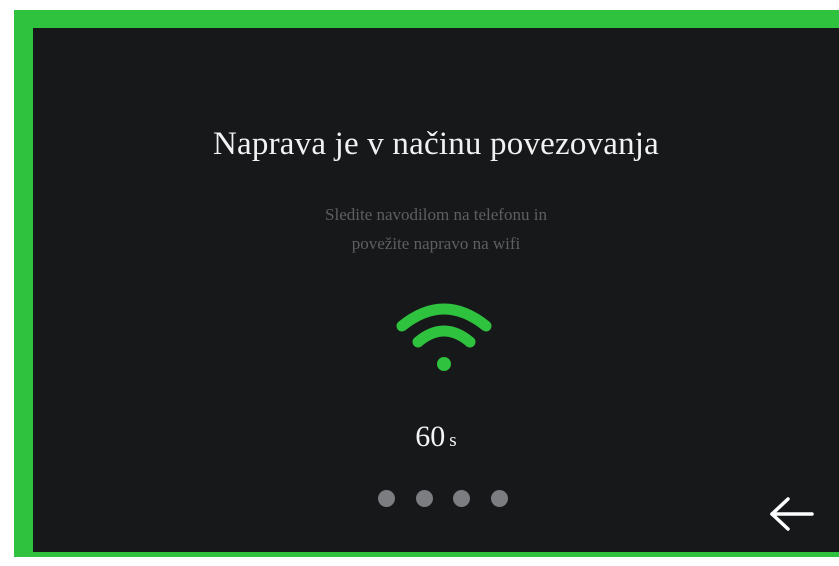 The height and width of the screenshot is (566, 839). I want to click on page-title: Naprava je v načinu povezovanja, so click(436, 144).